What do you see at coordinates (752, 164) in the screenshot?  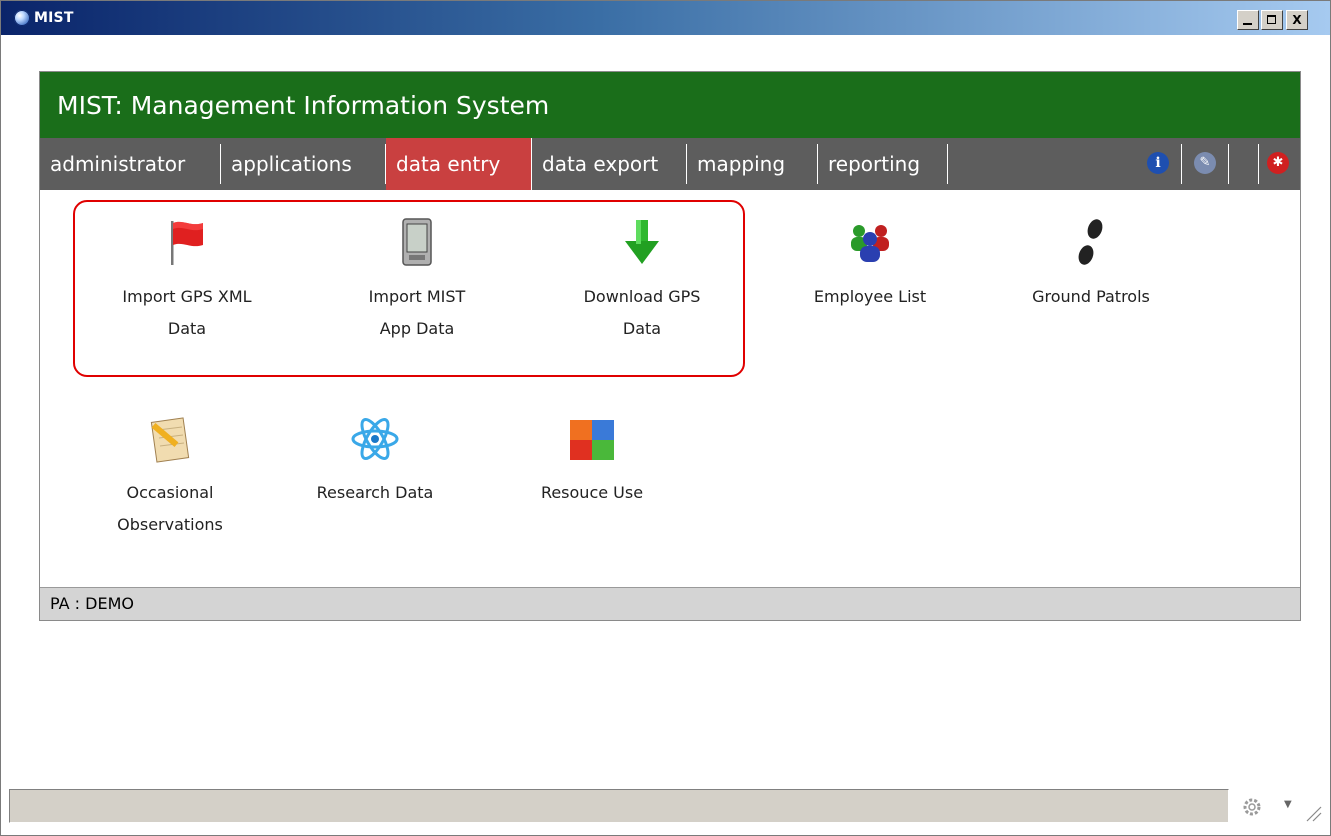 I see `tab-mapping: mapping` at bounding box center [752, 164].